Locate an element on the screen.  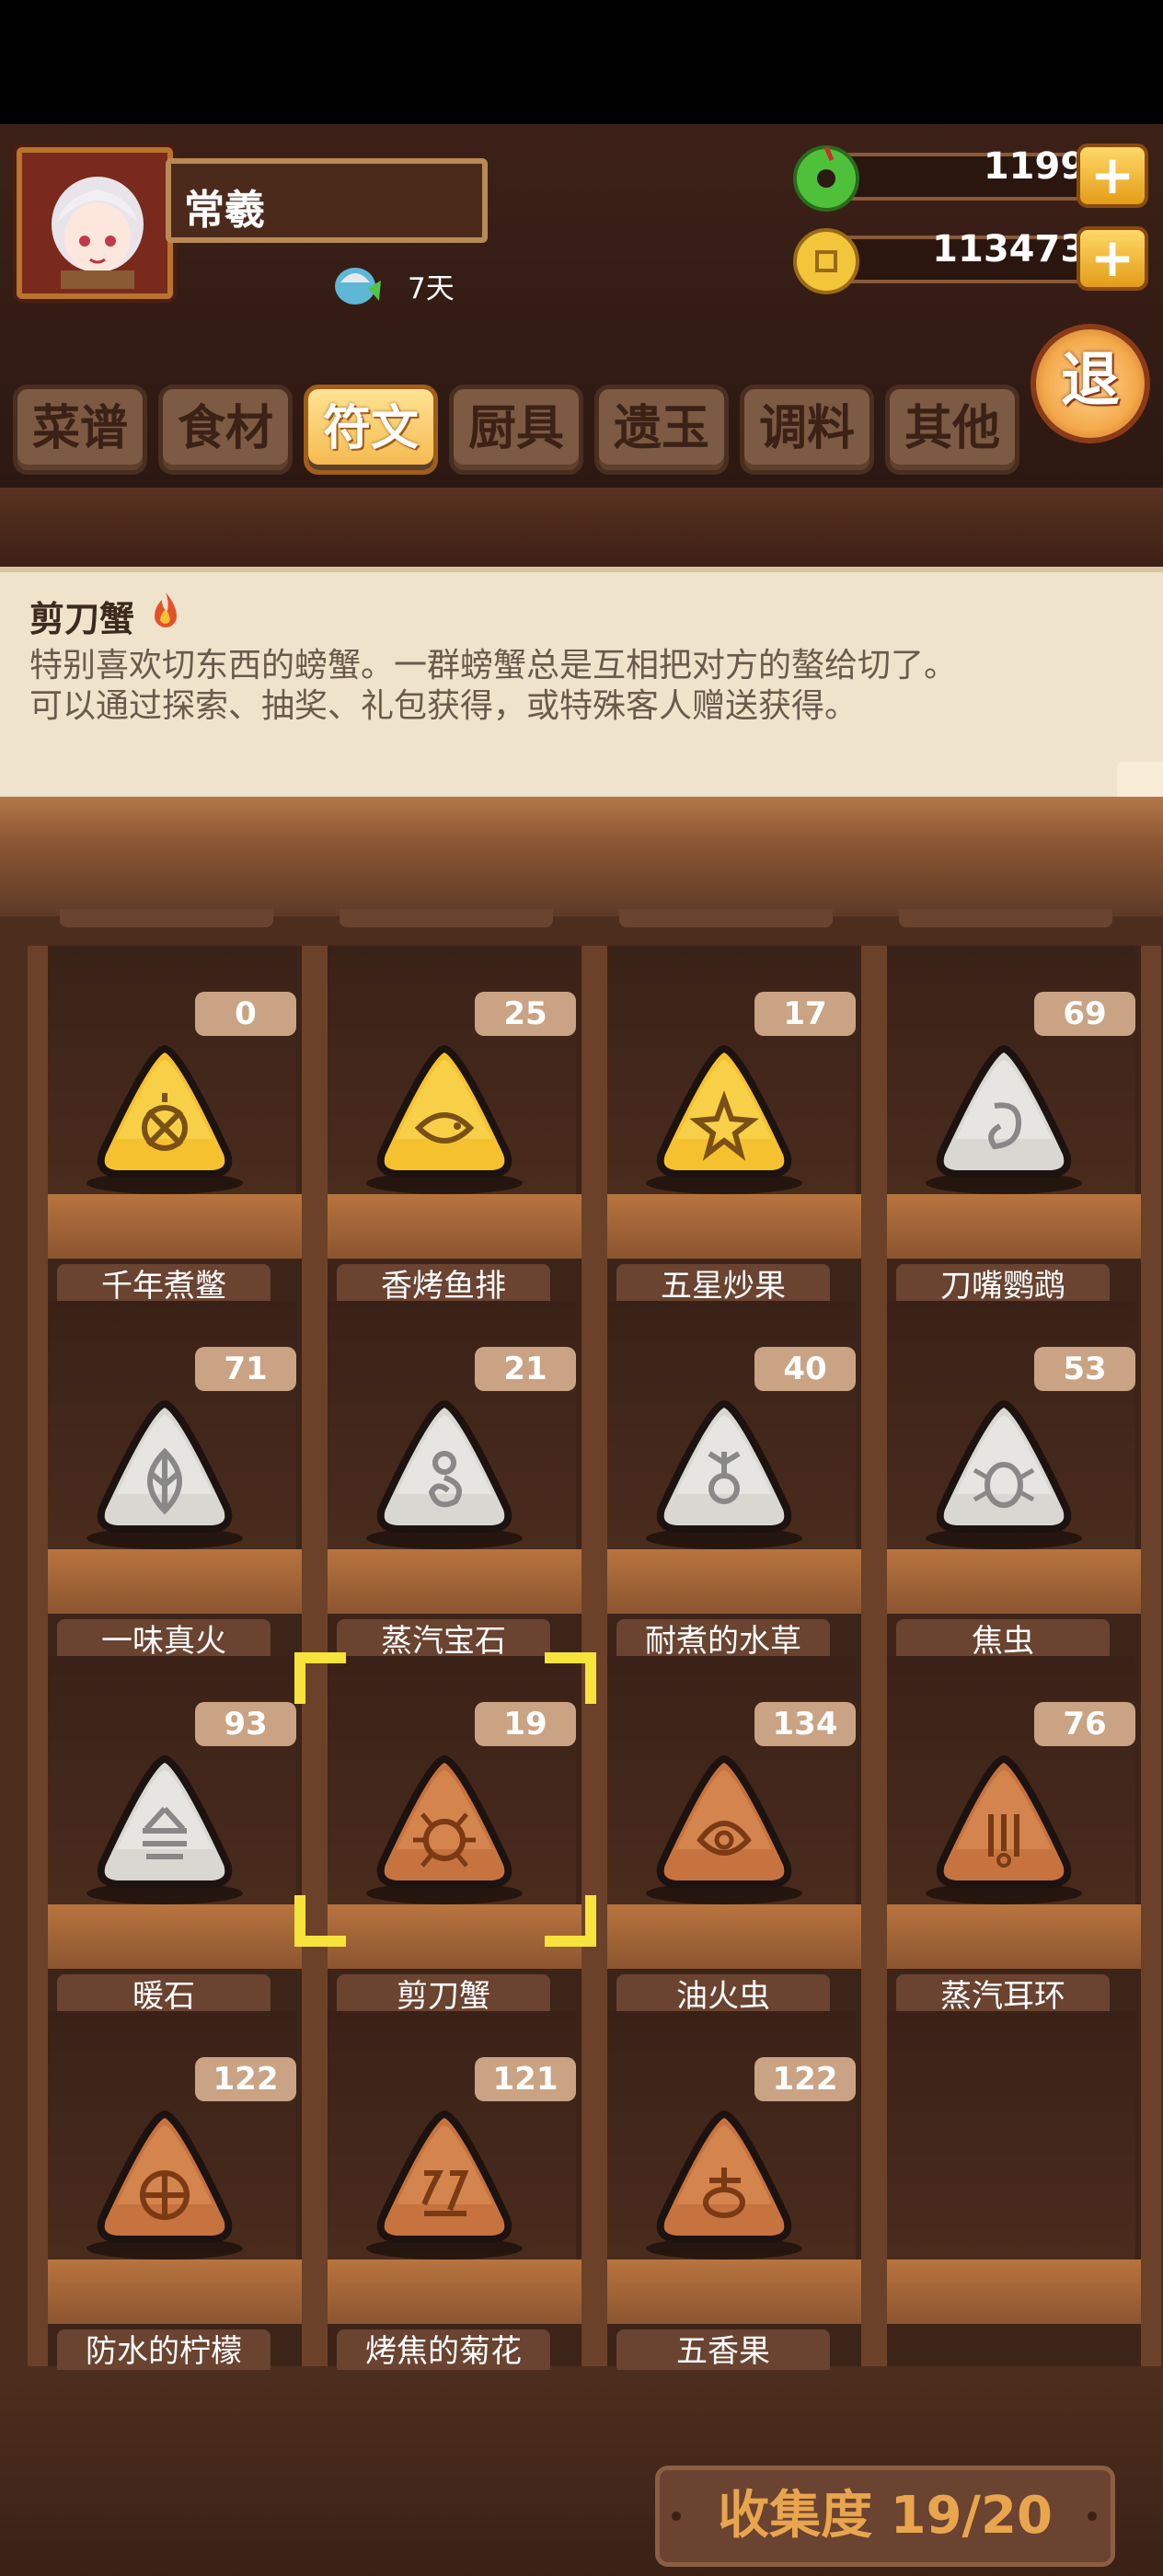
crab-rune-icon is located at coordinates (444, 1821).